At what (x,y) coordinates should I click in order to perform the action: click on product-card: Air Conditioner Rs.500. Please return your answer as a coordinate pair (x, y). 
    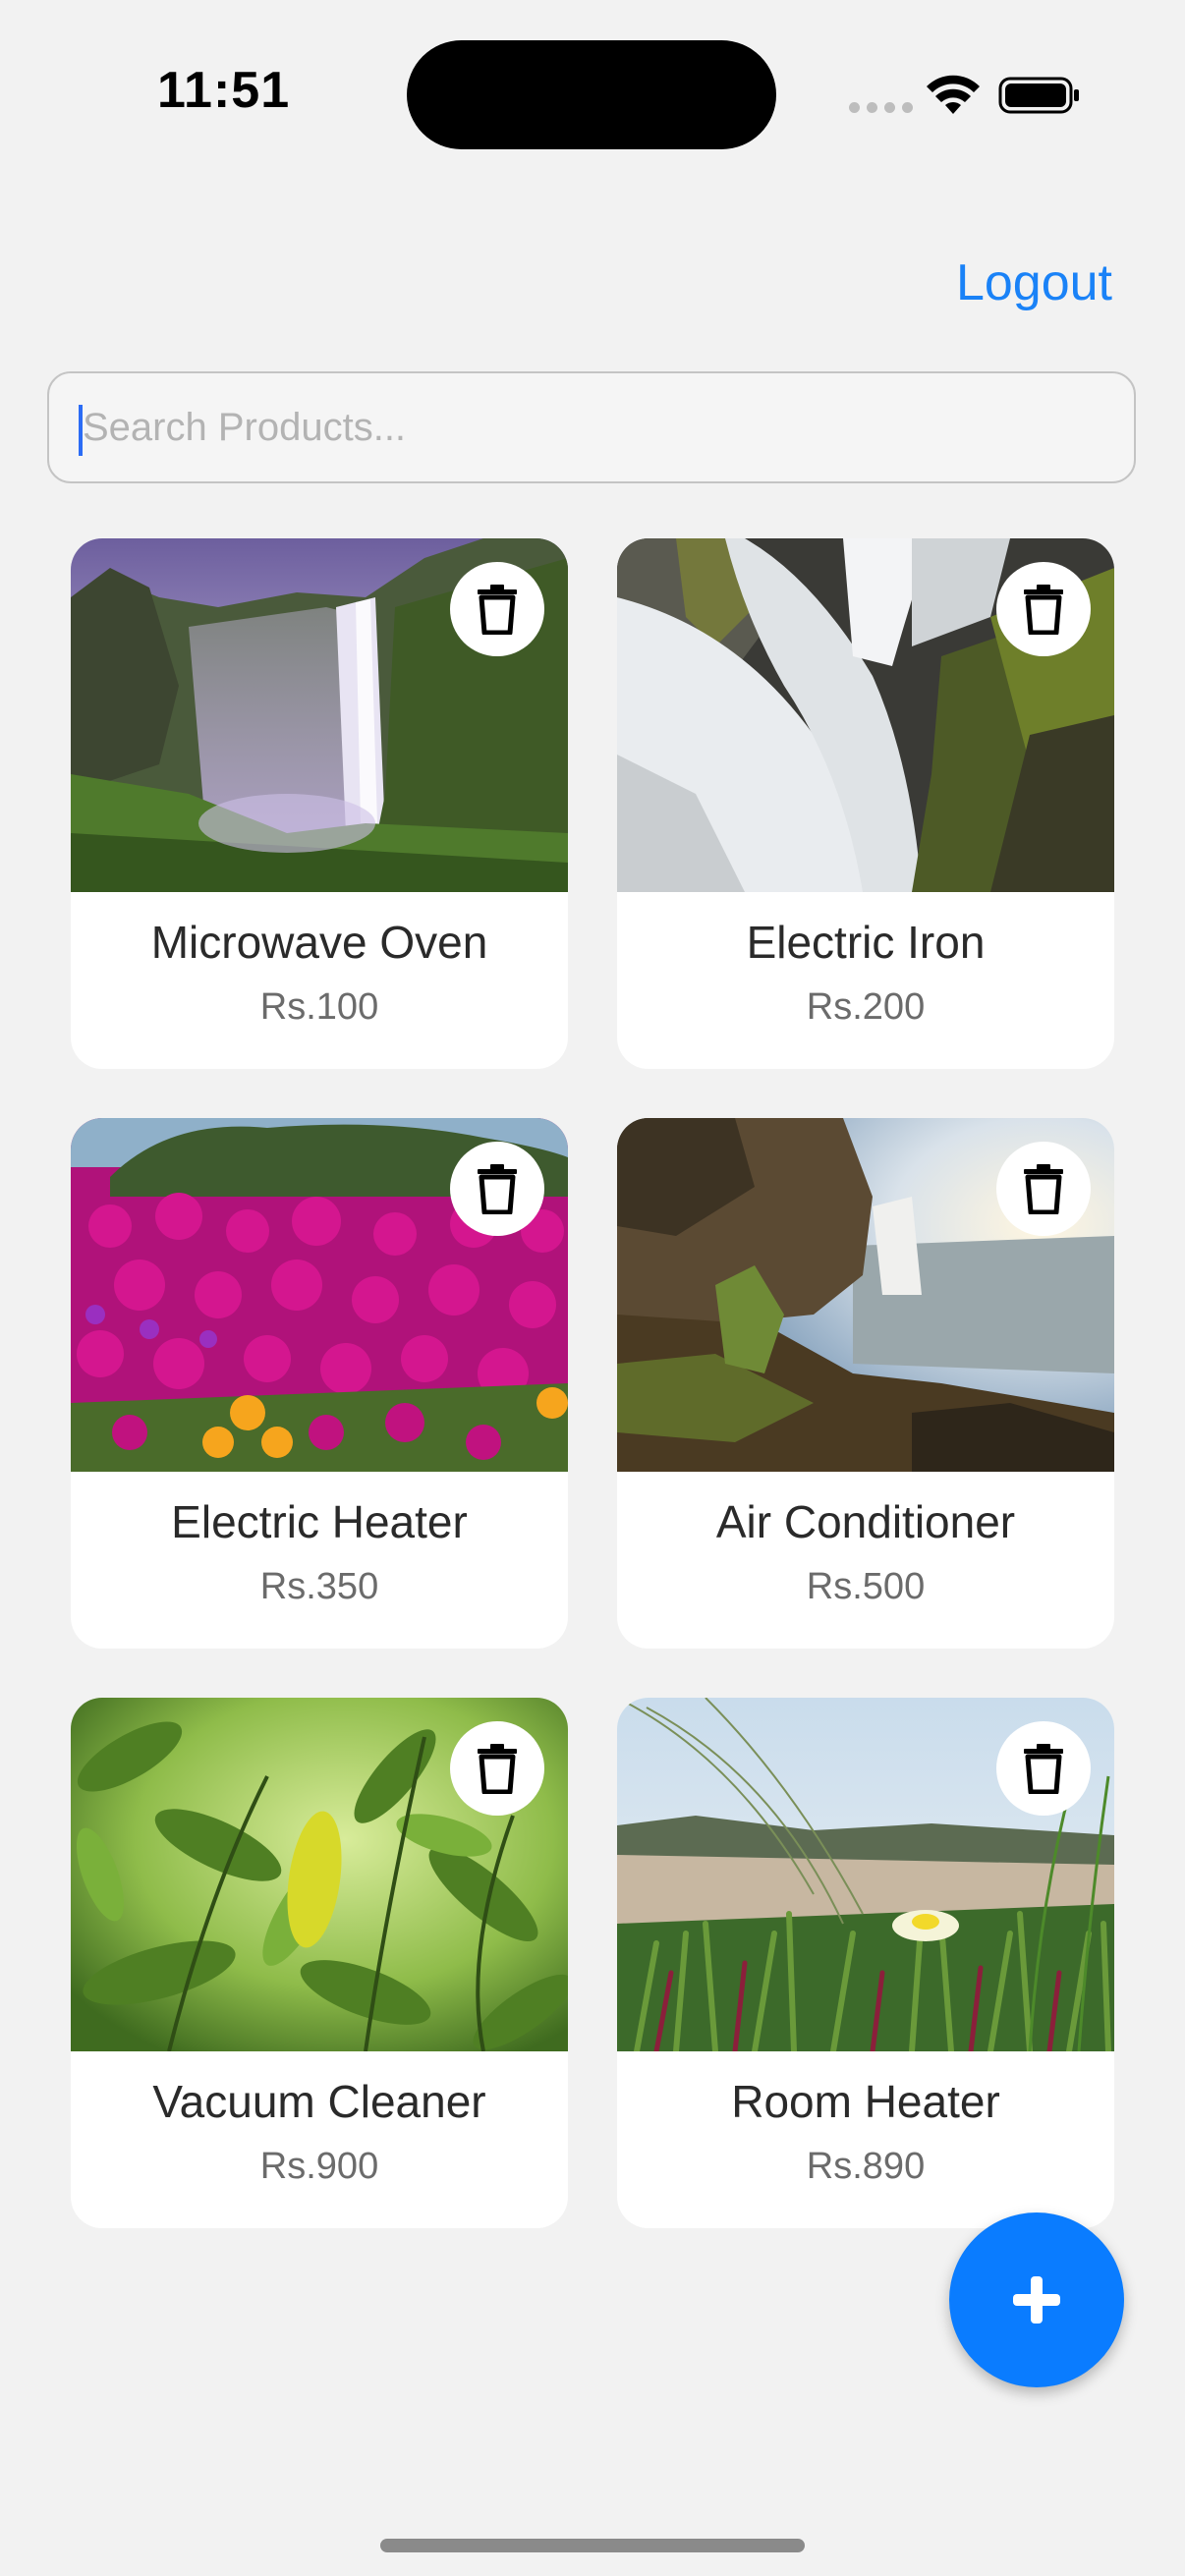
    Looking at the image, I should click on (866, 1383).